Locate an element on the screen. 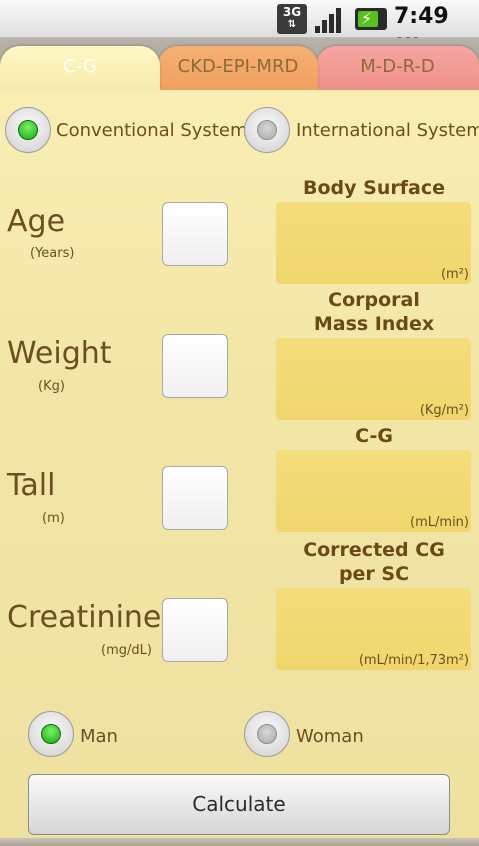 The height and width of the screenshot is (846, 479). creatinine-label: Creatinine is located at coordinates (84, 617).